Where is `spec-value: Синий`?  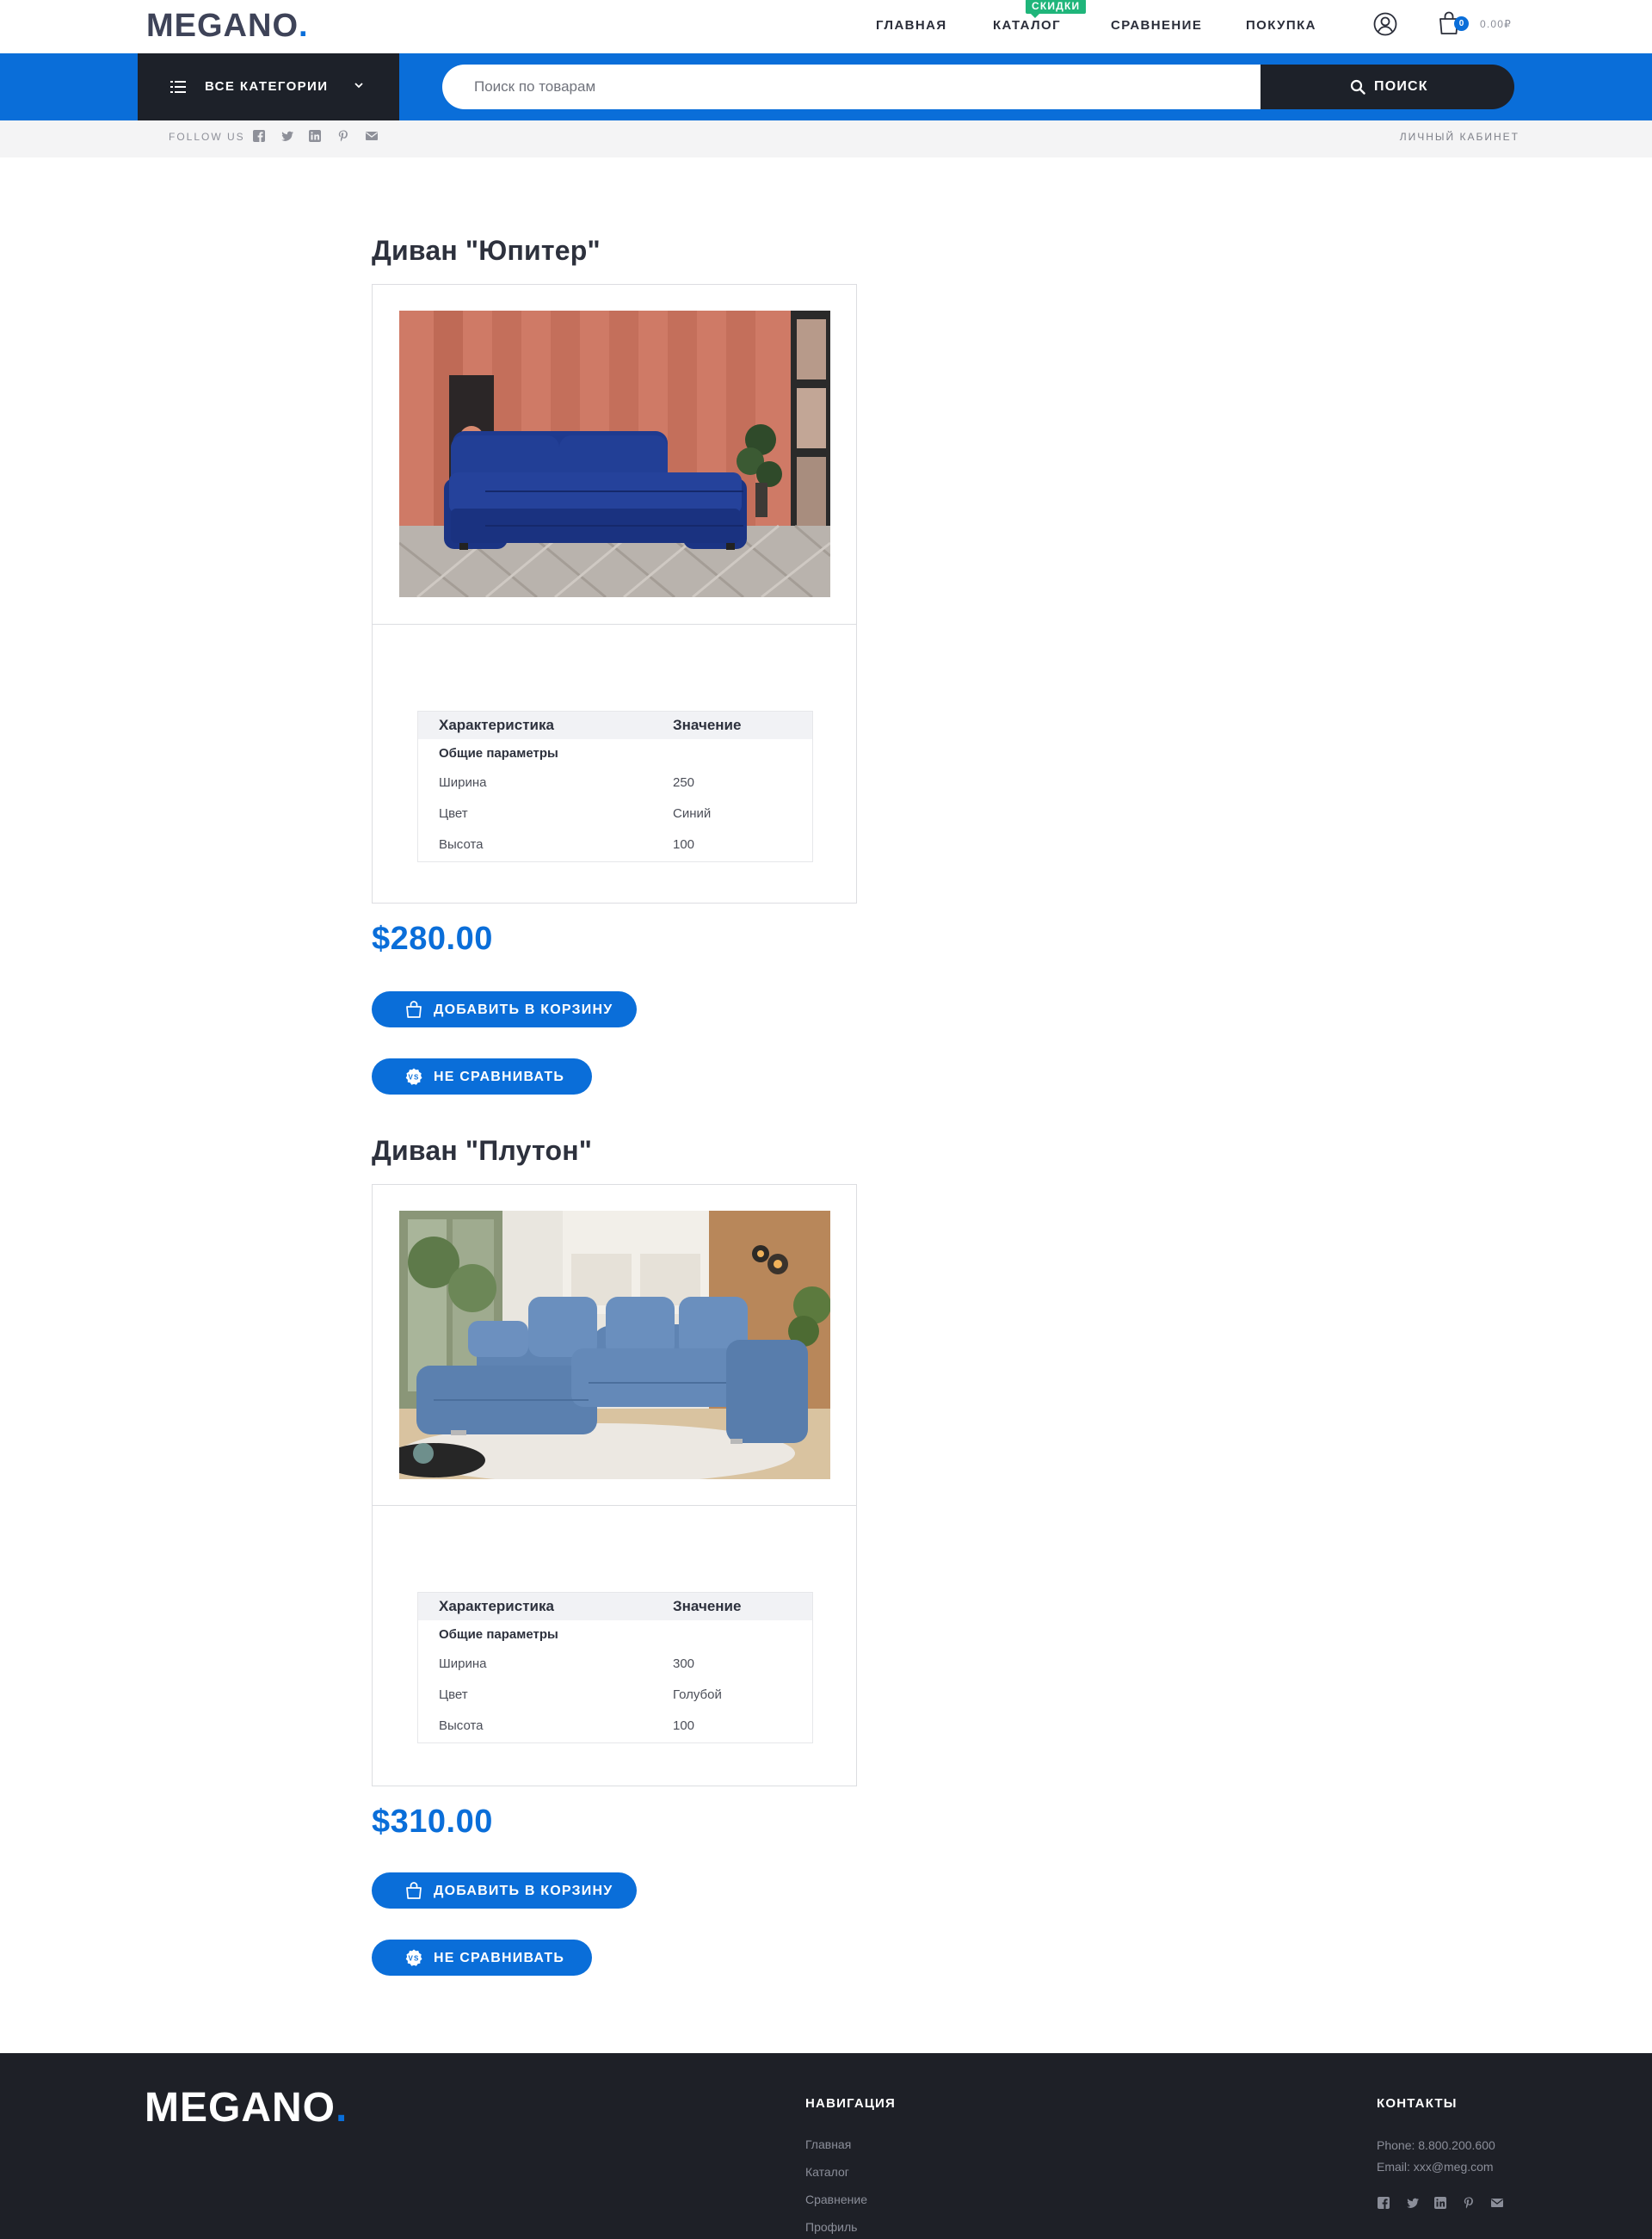 spec-value: Синий is located at coordinates (692, 813).